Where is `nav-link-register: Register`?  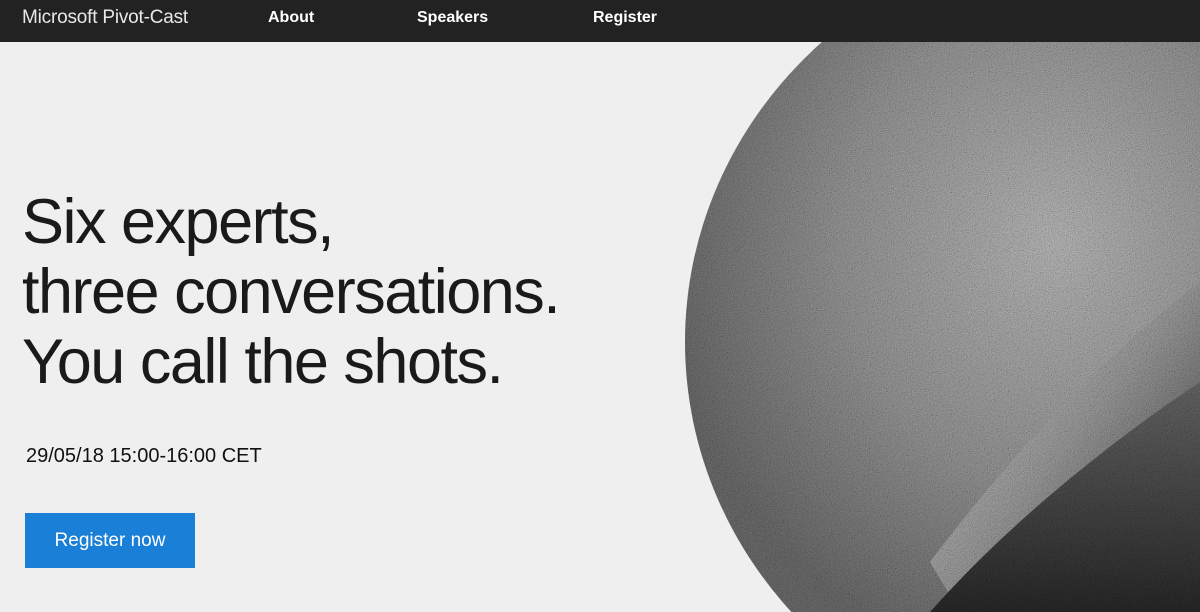
nav-link-register: Register is located at coordinates (625, 18).